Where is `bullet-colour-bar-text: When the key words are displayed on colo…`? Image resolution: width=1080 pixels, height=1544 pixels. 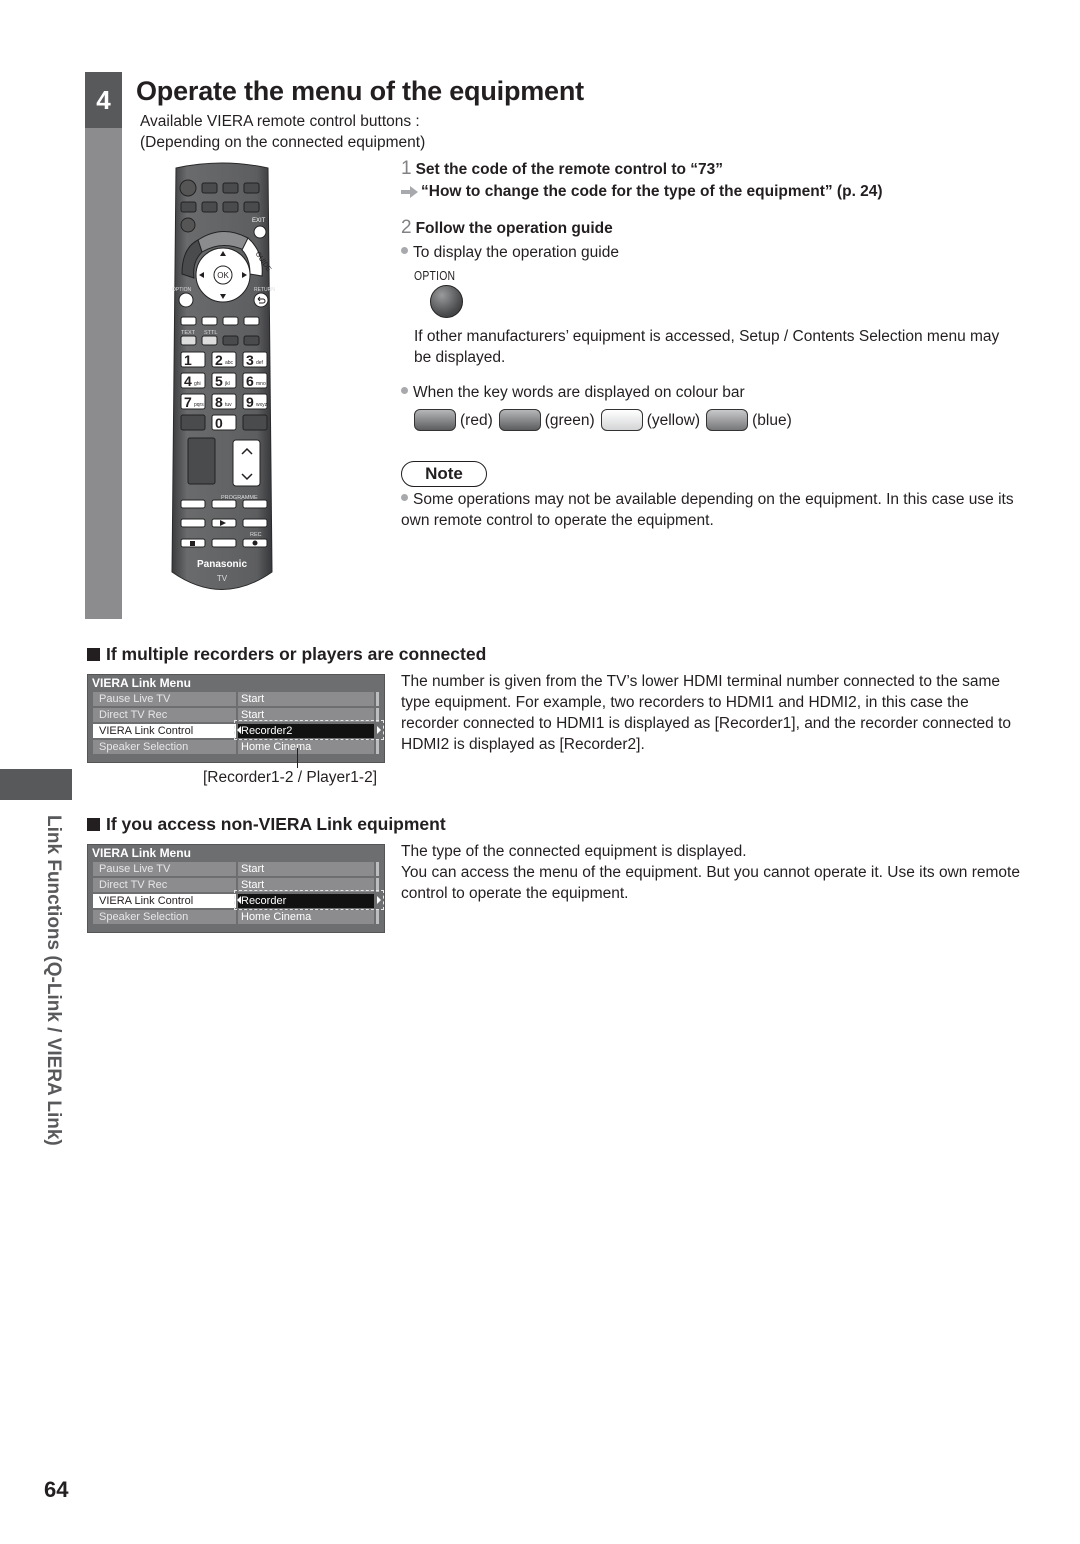 bullet-colour-bar-text: When the key words are displayed on colo… is located at coordinates (579, 392).